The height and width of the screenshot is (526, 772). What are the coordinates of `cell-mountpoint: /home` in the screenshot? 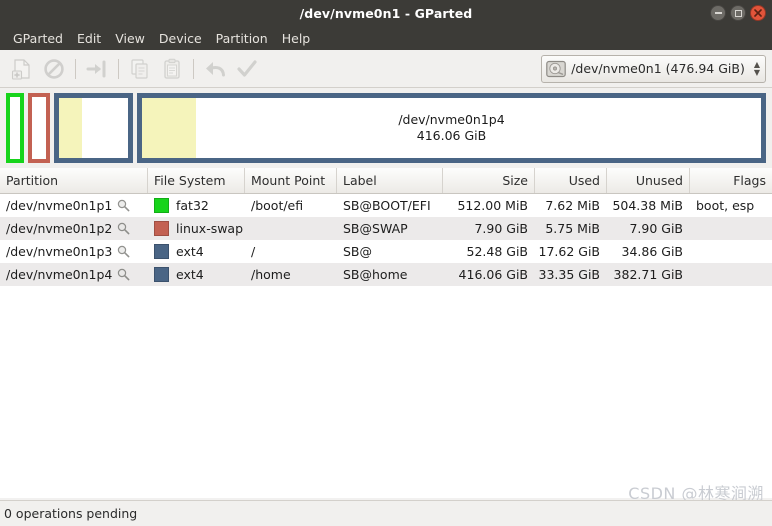 It's located at (271, 274).